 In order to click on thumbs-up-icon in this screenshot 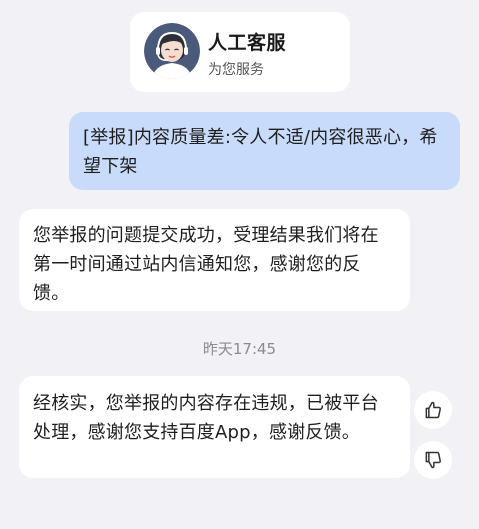, I will do `click(433, 410)`.